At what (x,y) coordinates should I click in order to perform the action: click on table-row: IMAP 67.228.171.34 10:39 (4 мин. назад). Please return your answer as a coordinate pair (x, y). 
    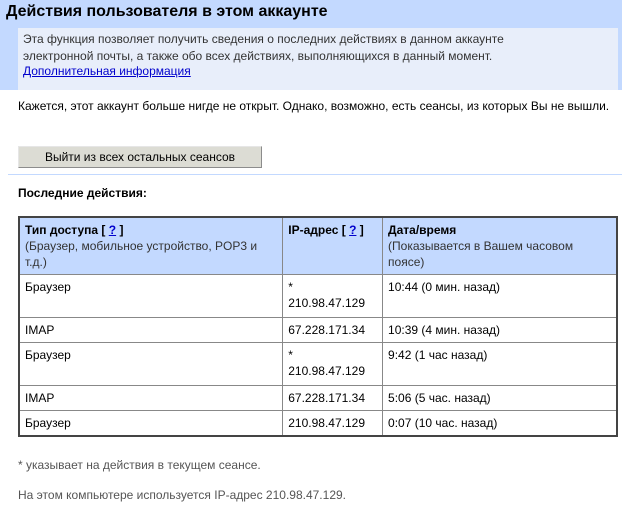
    Looking at the image, I should click on (318, 330).